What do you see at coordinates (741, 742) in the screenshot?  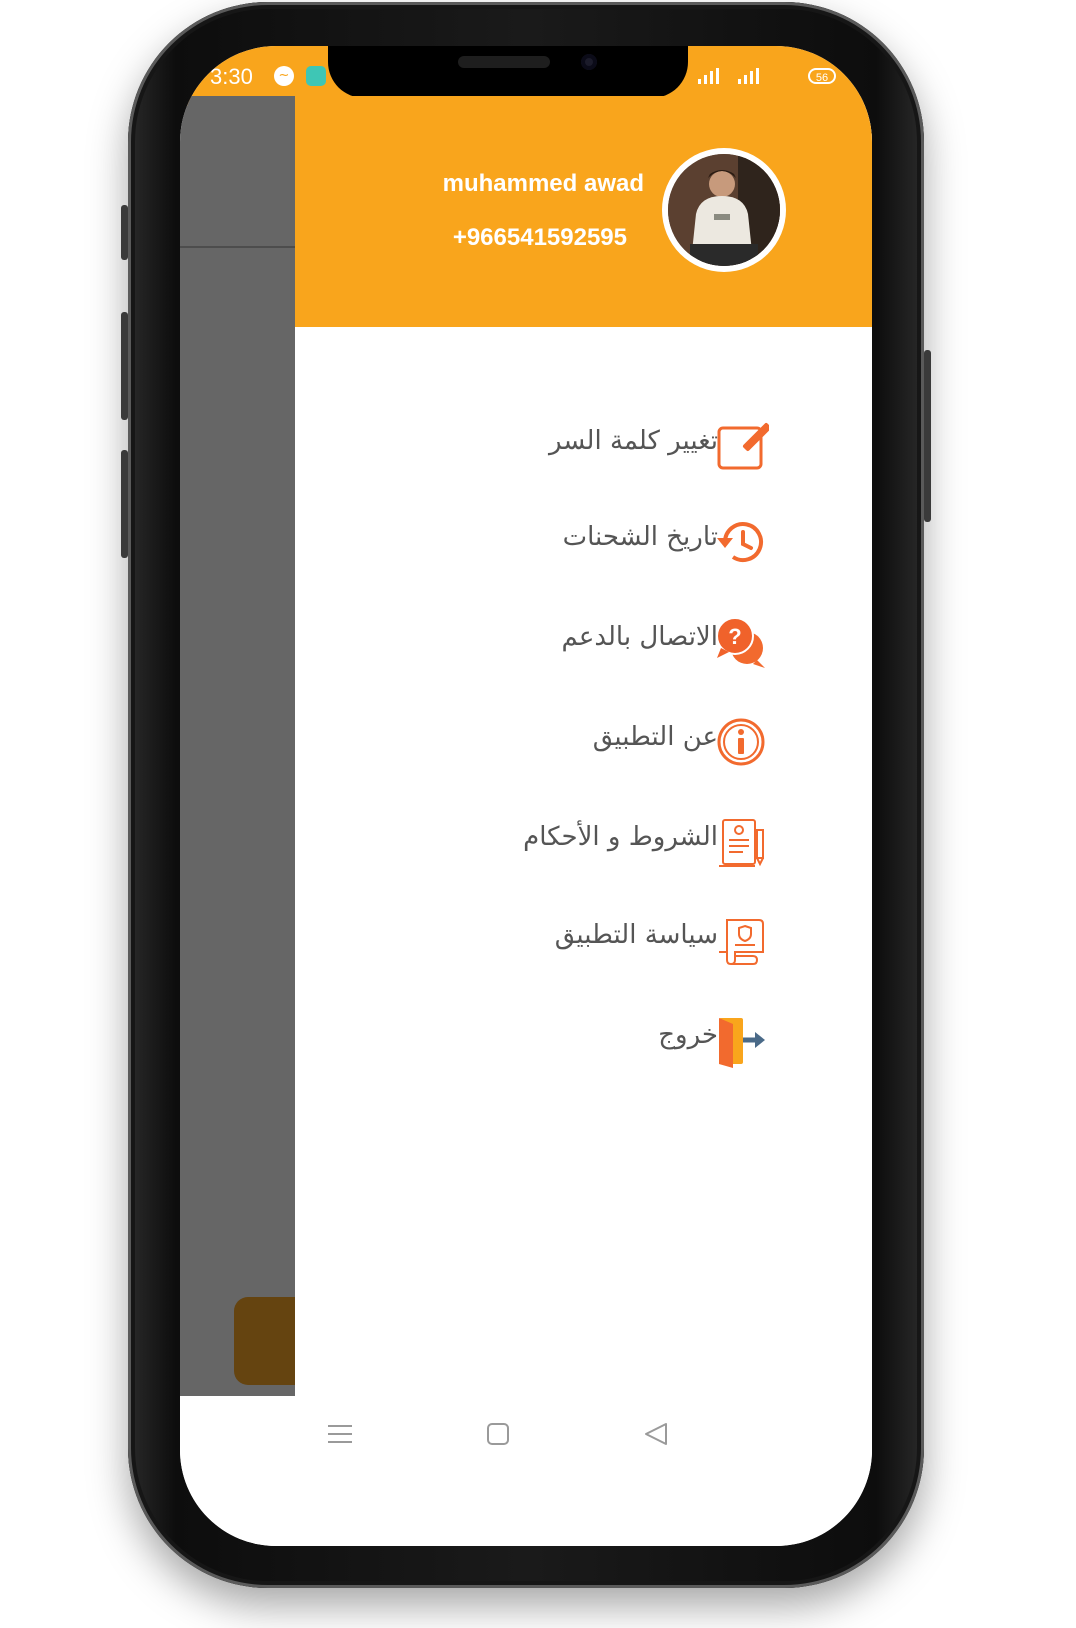 I see `info-icon` at bounding box center [741, 742].